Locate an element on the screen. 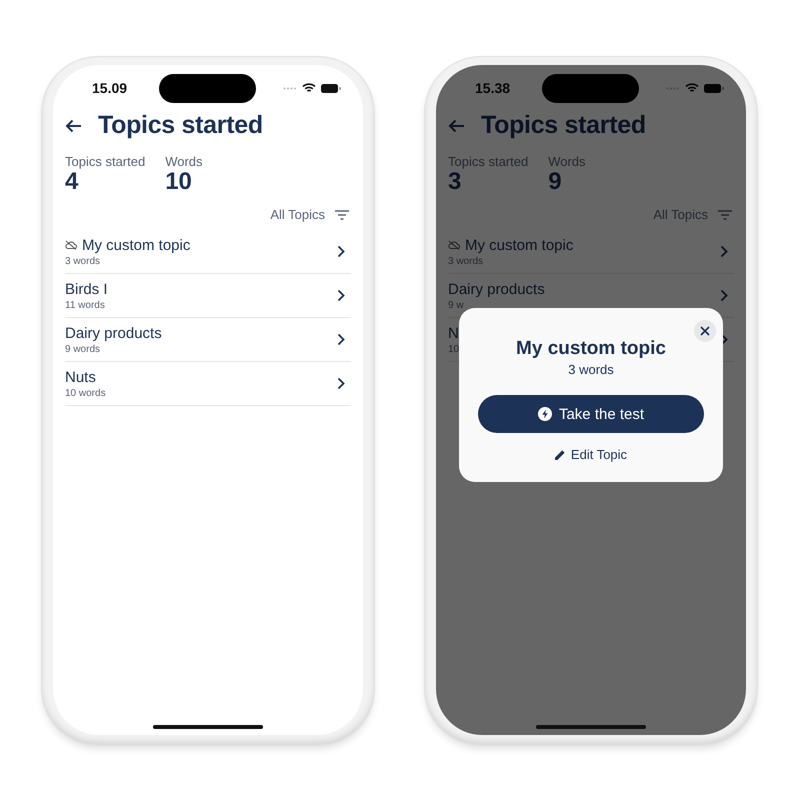 The width and height of the screenshot is (800, 800). dialog-title: My custom topic is located at coordinates (591, 349).